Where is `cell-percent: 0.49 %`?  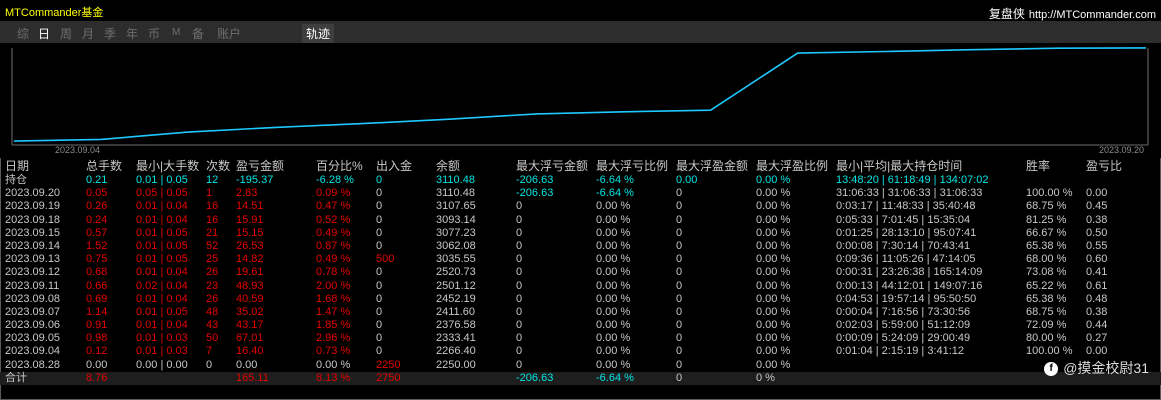
cell-percent: 0.49 % is located at coordinates (333, 259).